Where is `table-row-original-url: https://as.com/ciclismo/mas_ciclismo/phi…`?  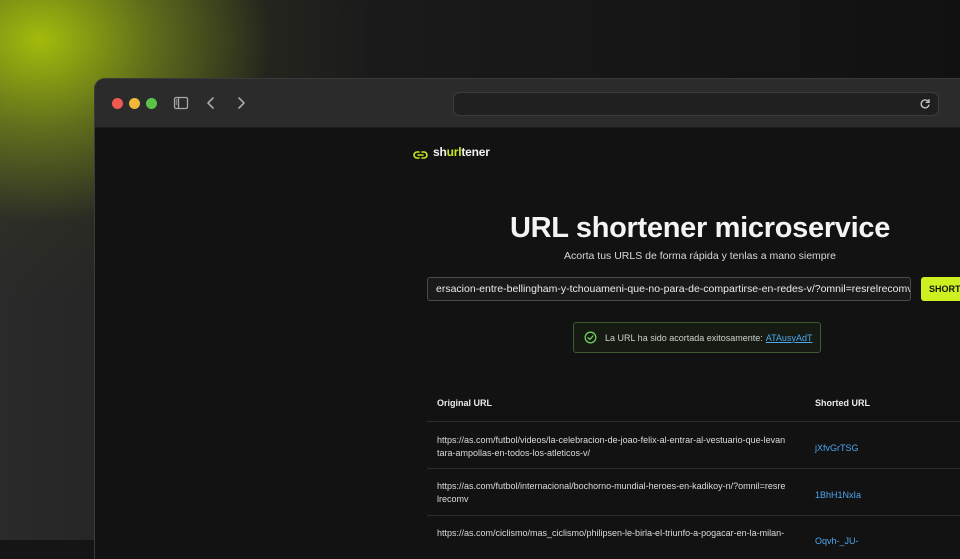 table-row-original-url: https://as.com/ciclismo/mas_ciclismo/phi… is located at coordinates (611, 533).